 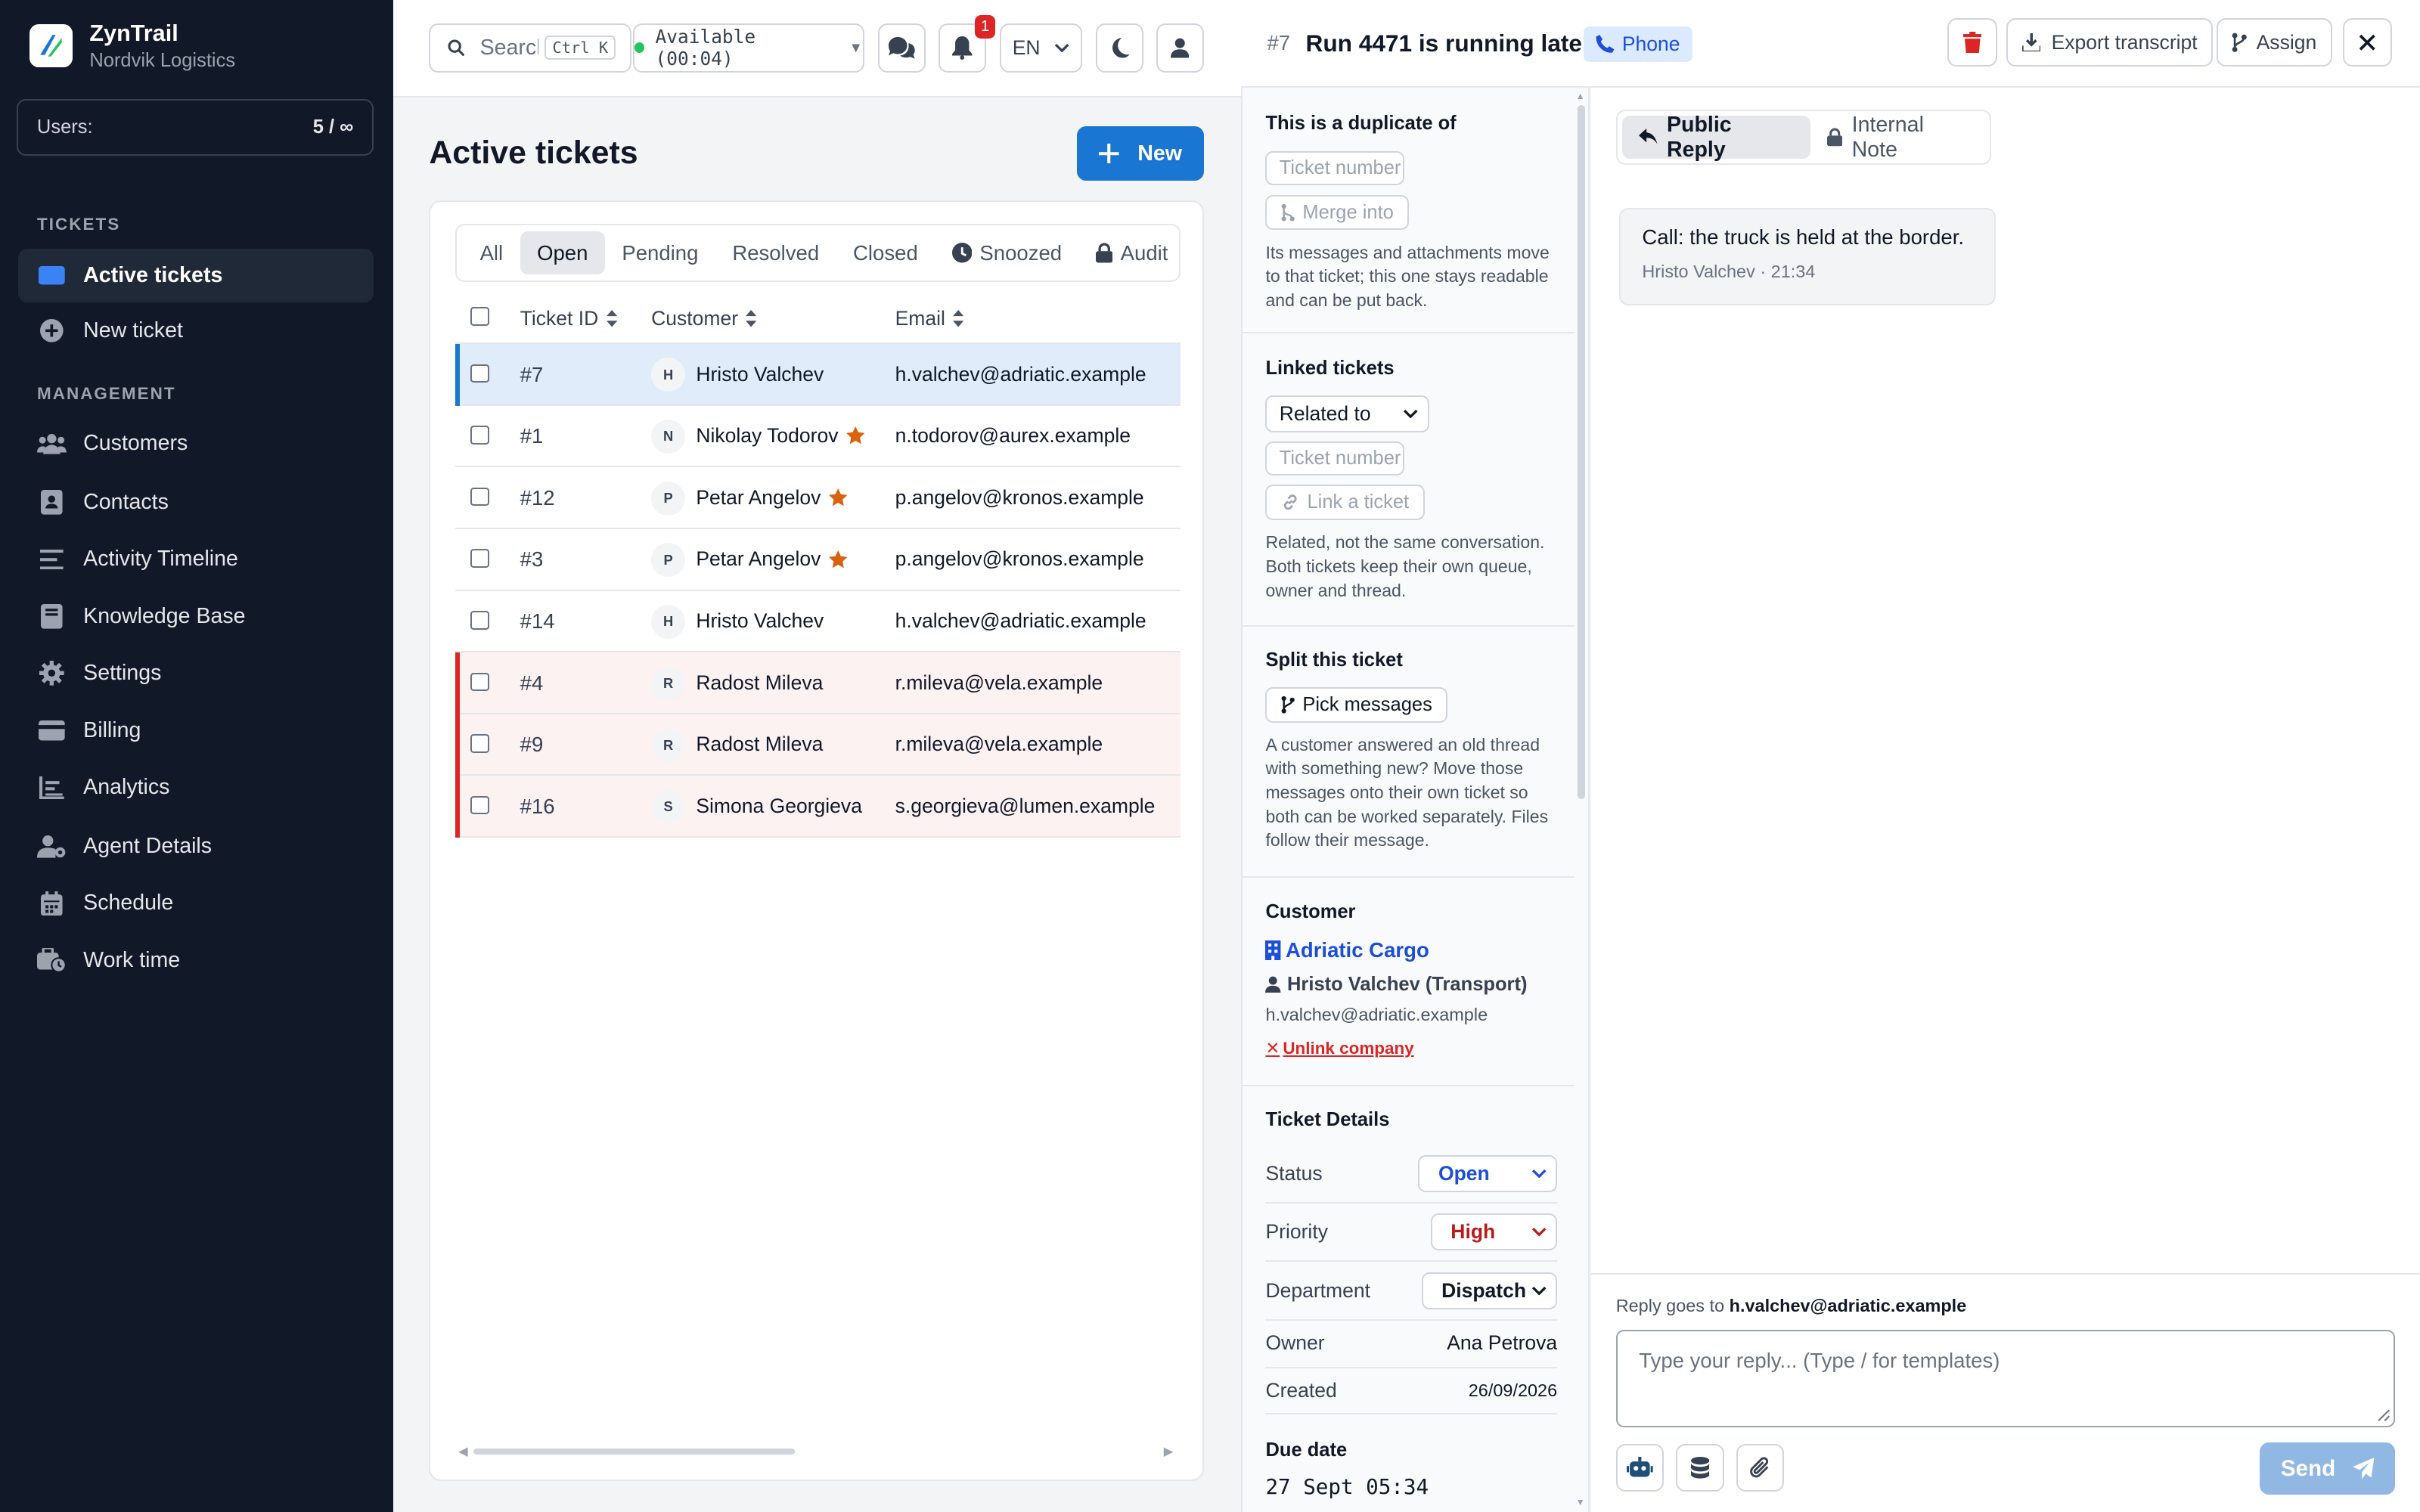 What do you see at coordinates (64, 127) in the screenshot?
I see `users-label: Users:` at bounding box center [64, 127].